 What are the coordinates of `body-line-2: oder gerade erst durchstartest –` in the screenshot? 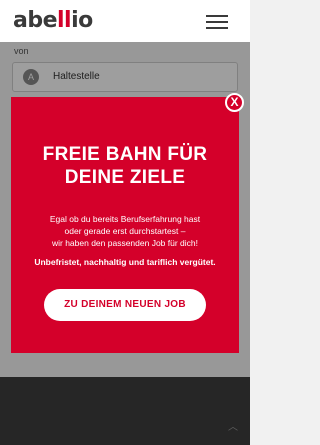 It's located at (125, 231).